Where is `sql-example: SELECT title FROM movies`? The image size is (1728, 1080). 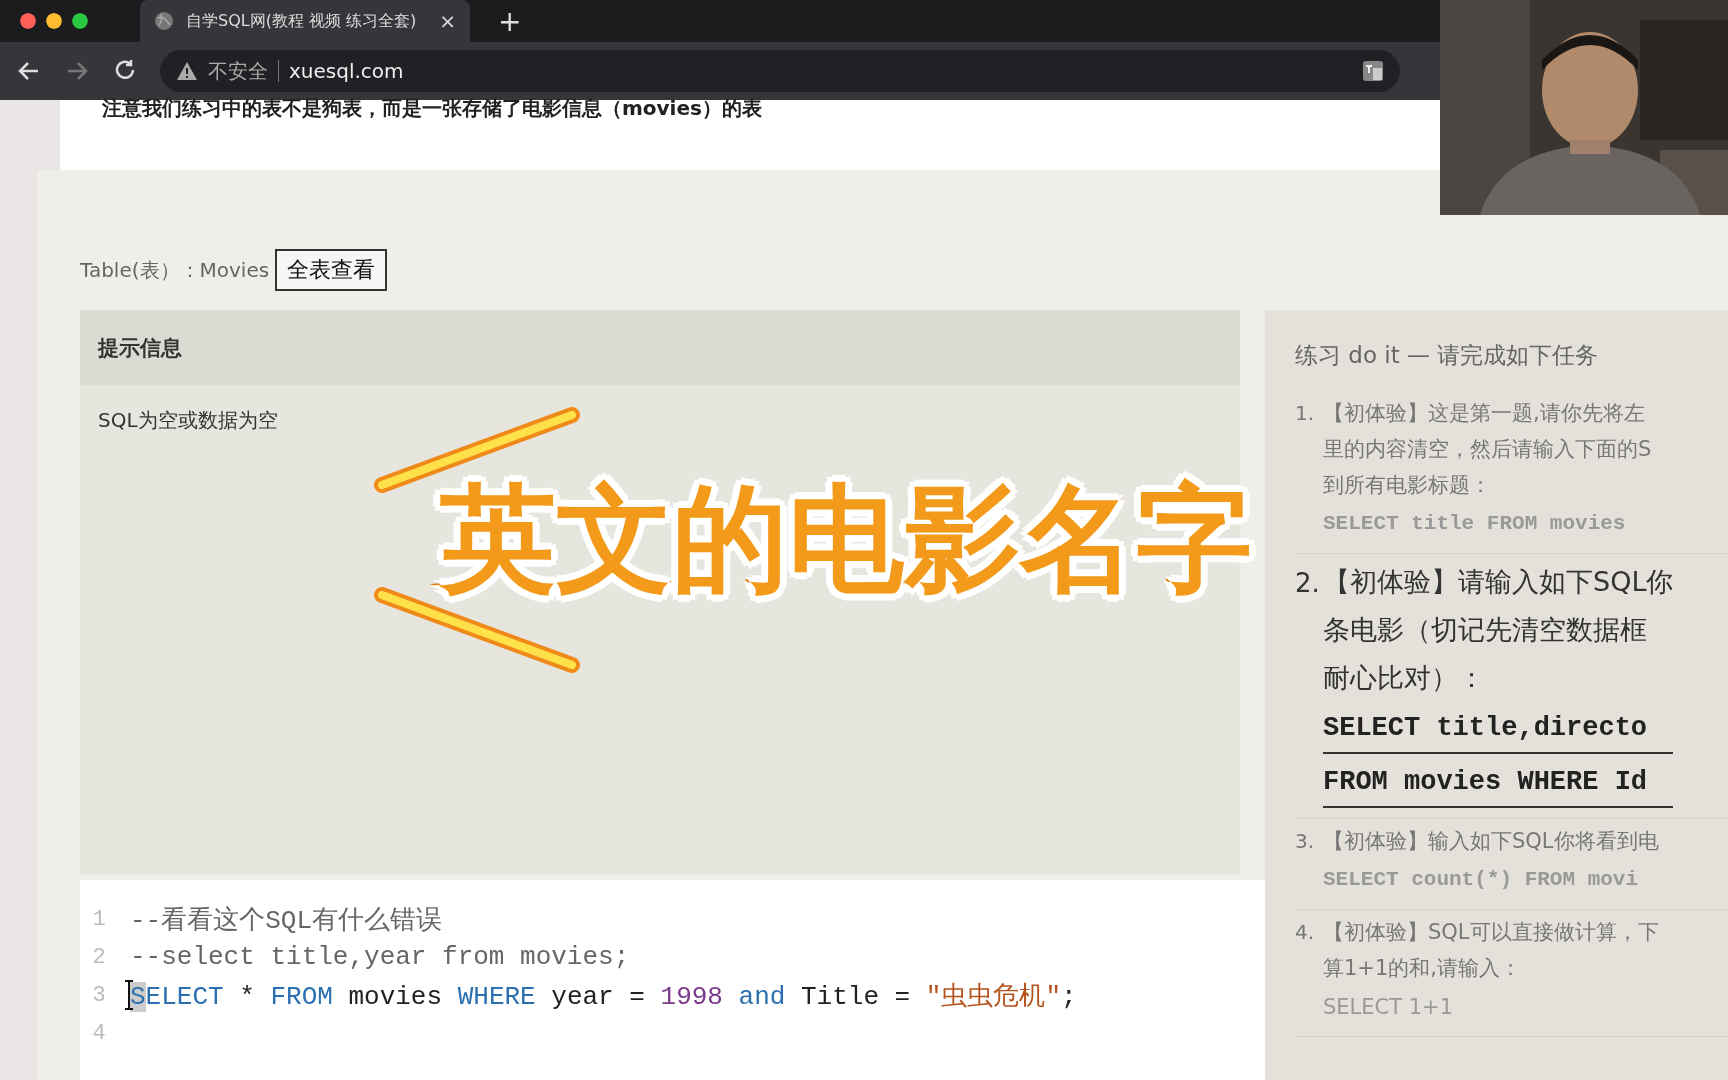 sql-example: SELECT title FROM movies is located at coordinates (1475, 524).